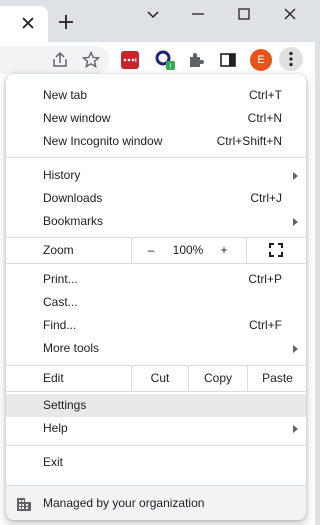  I want to click on tab-strip, so click(157, 21).